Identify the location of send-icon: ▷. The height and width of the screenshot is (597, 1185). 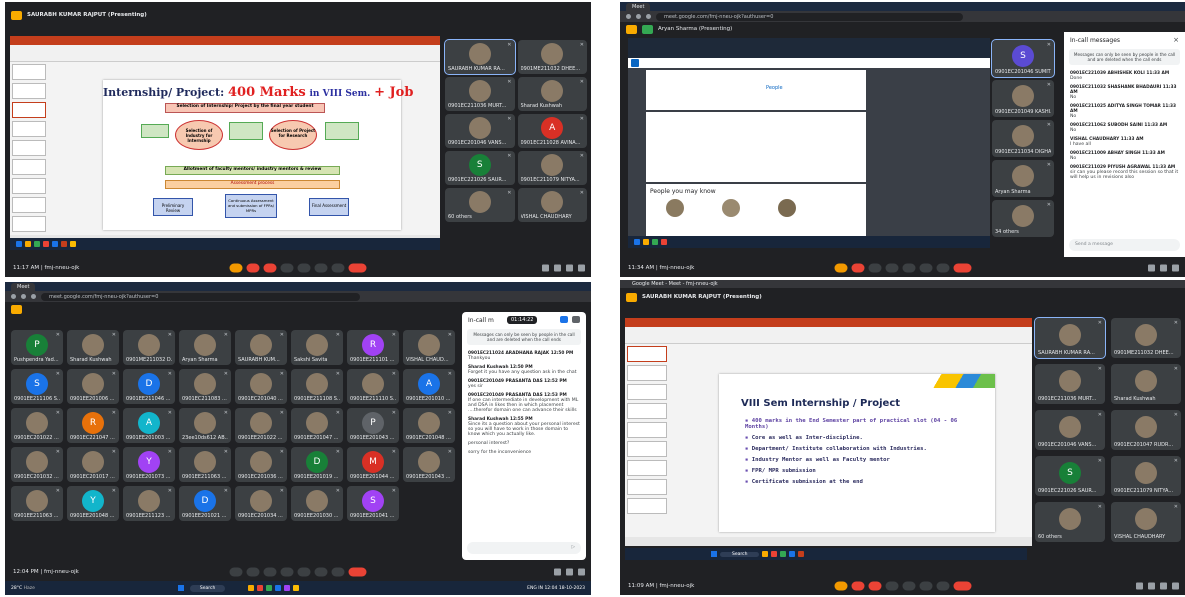
(573, 547).